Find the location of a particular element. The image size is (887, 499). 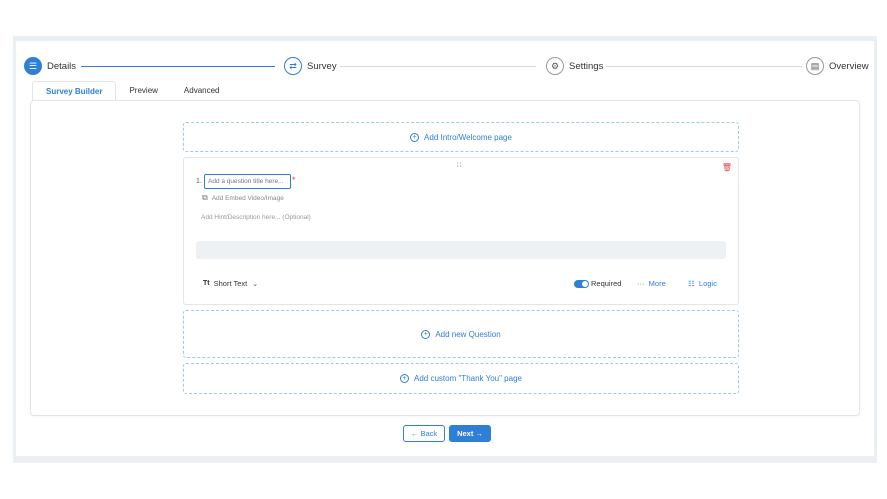

add-intro-label: Add Intro/Welcome page is located at coordinates (468, 137).